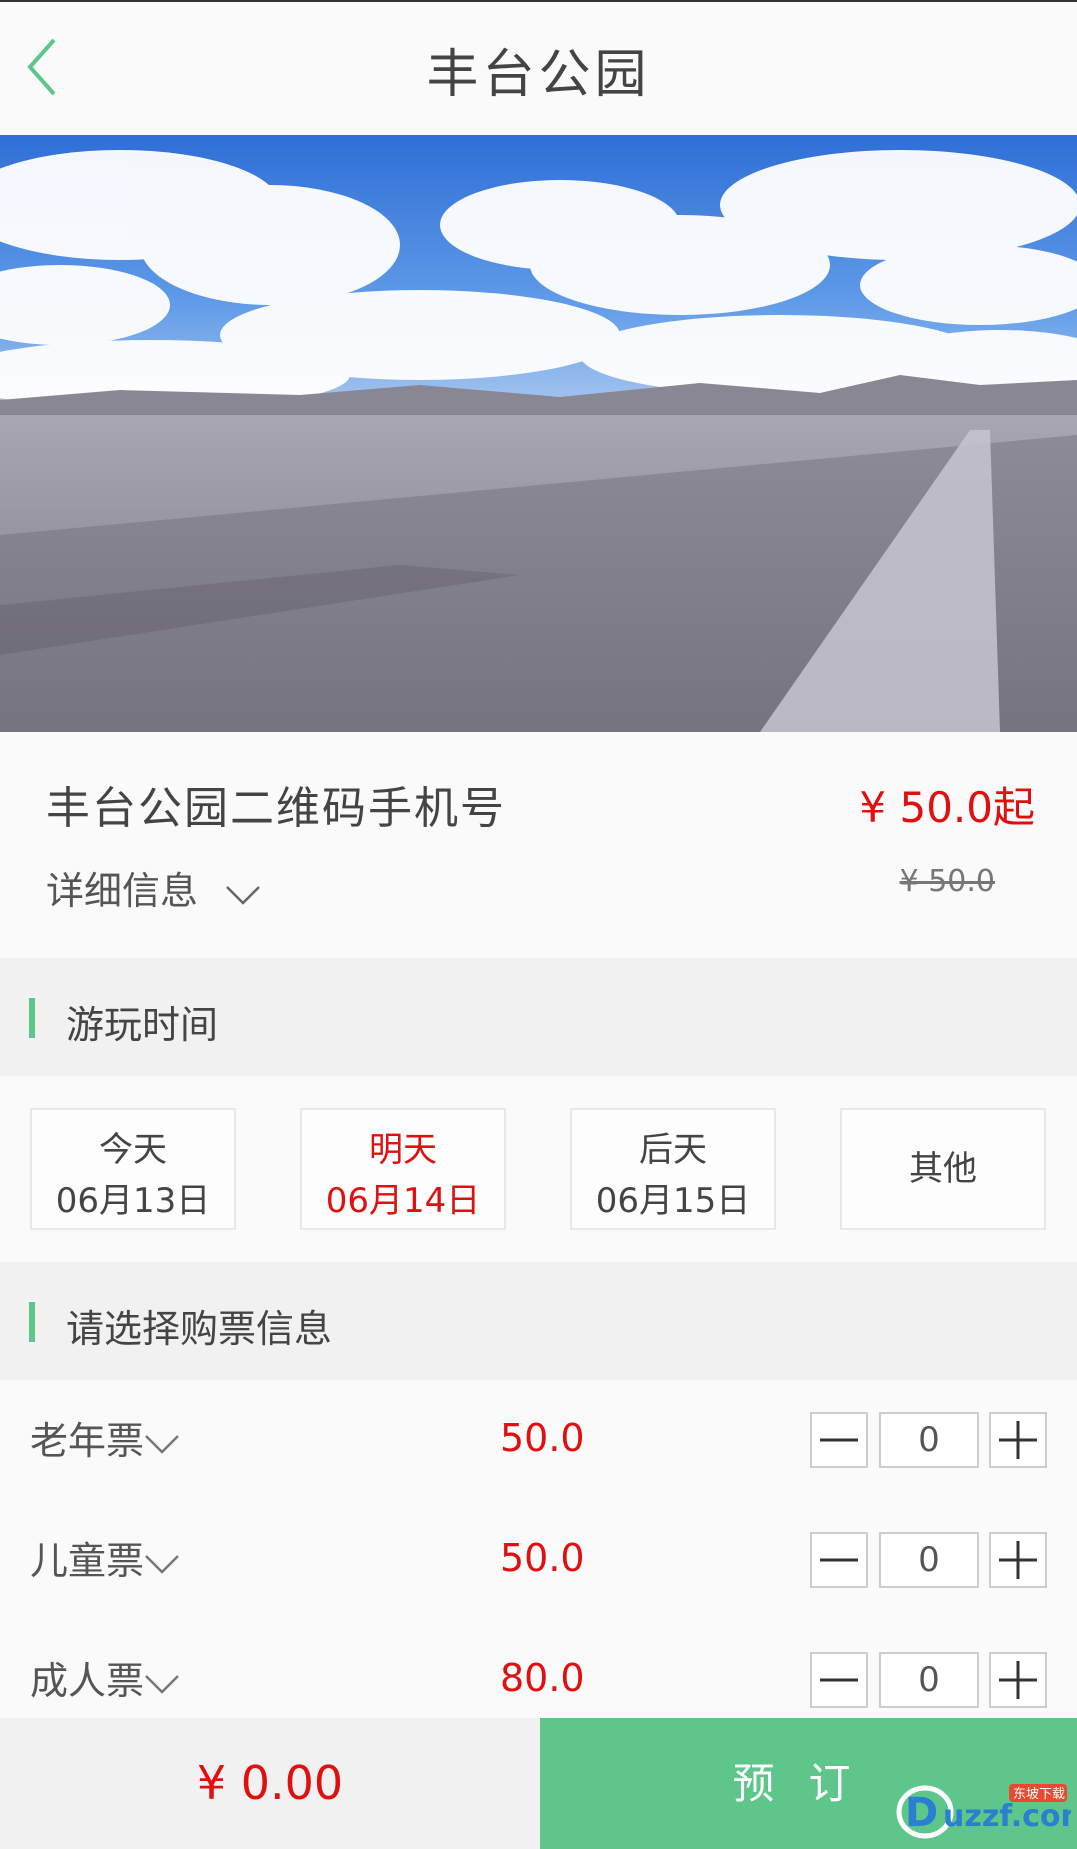 The height and width of the screenshot is (1849, 1077). Describe the element at coordinates (542, 1678) in the screenshot. I see `ticket-price: 80.0` at that location.